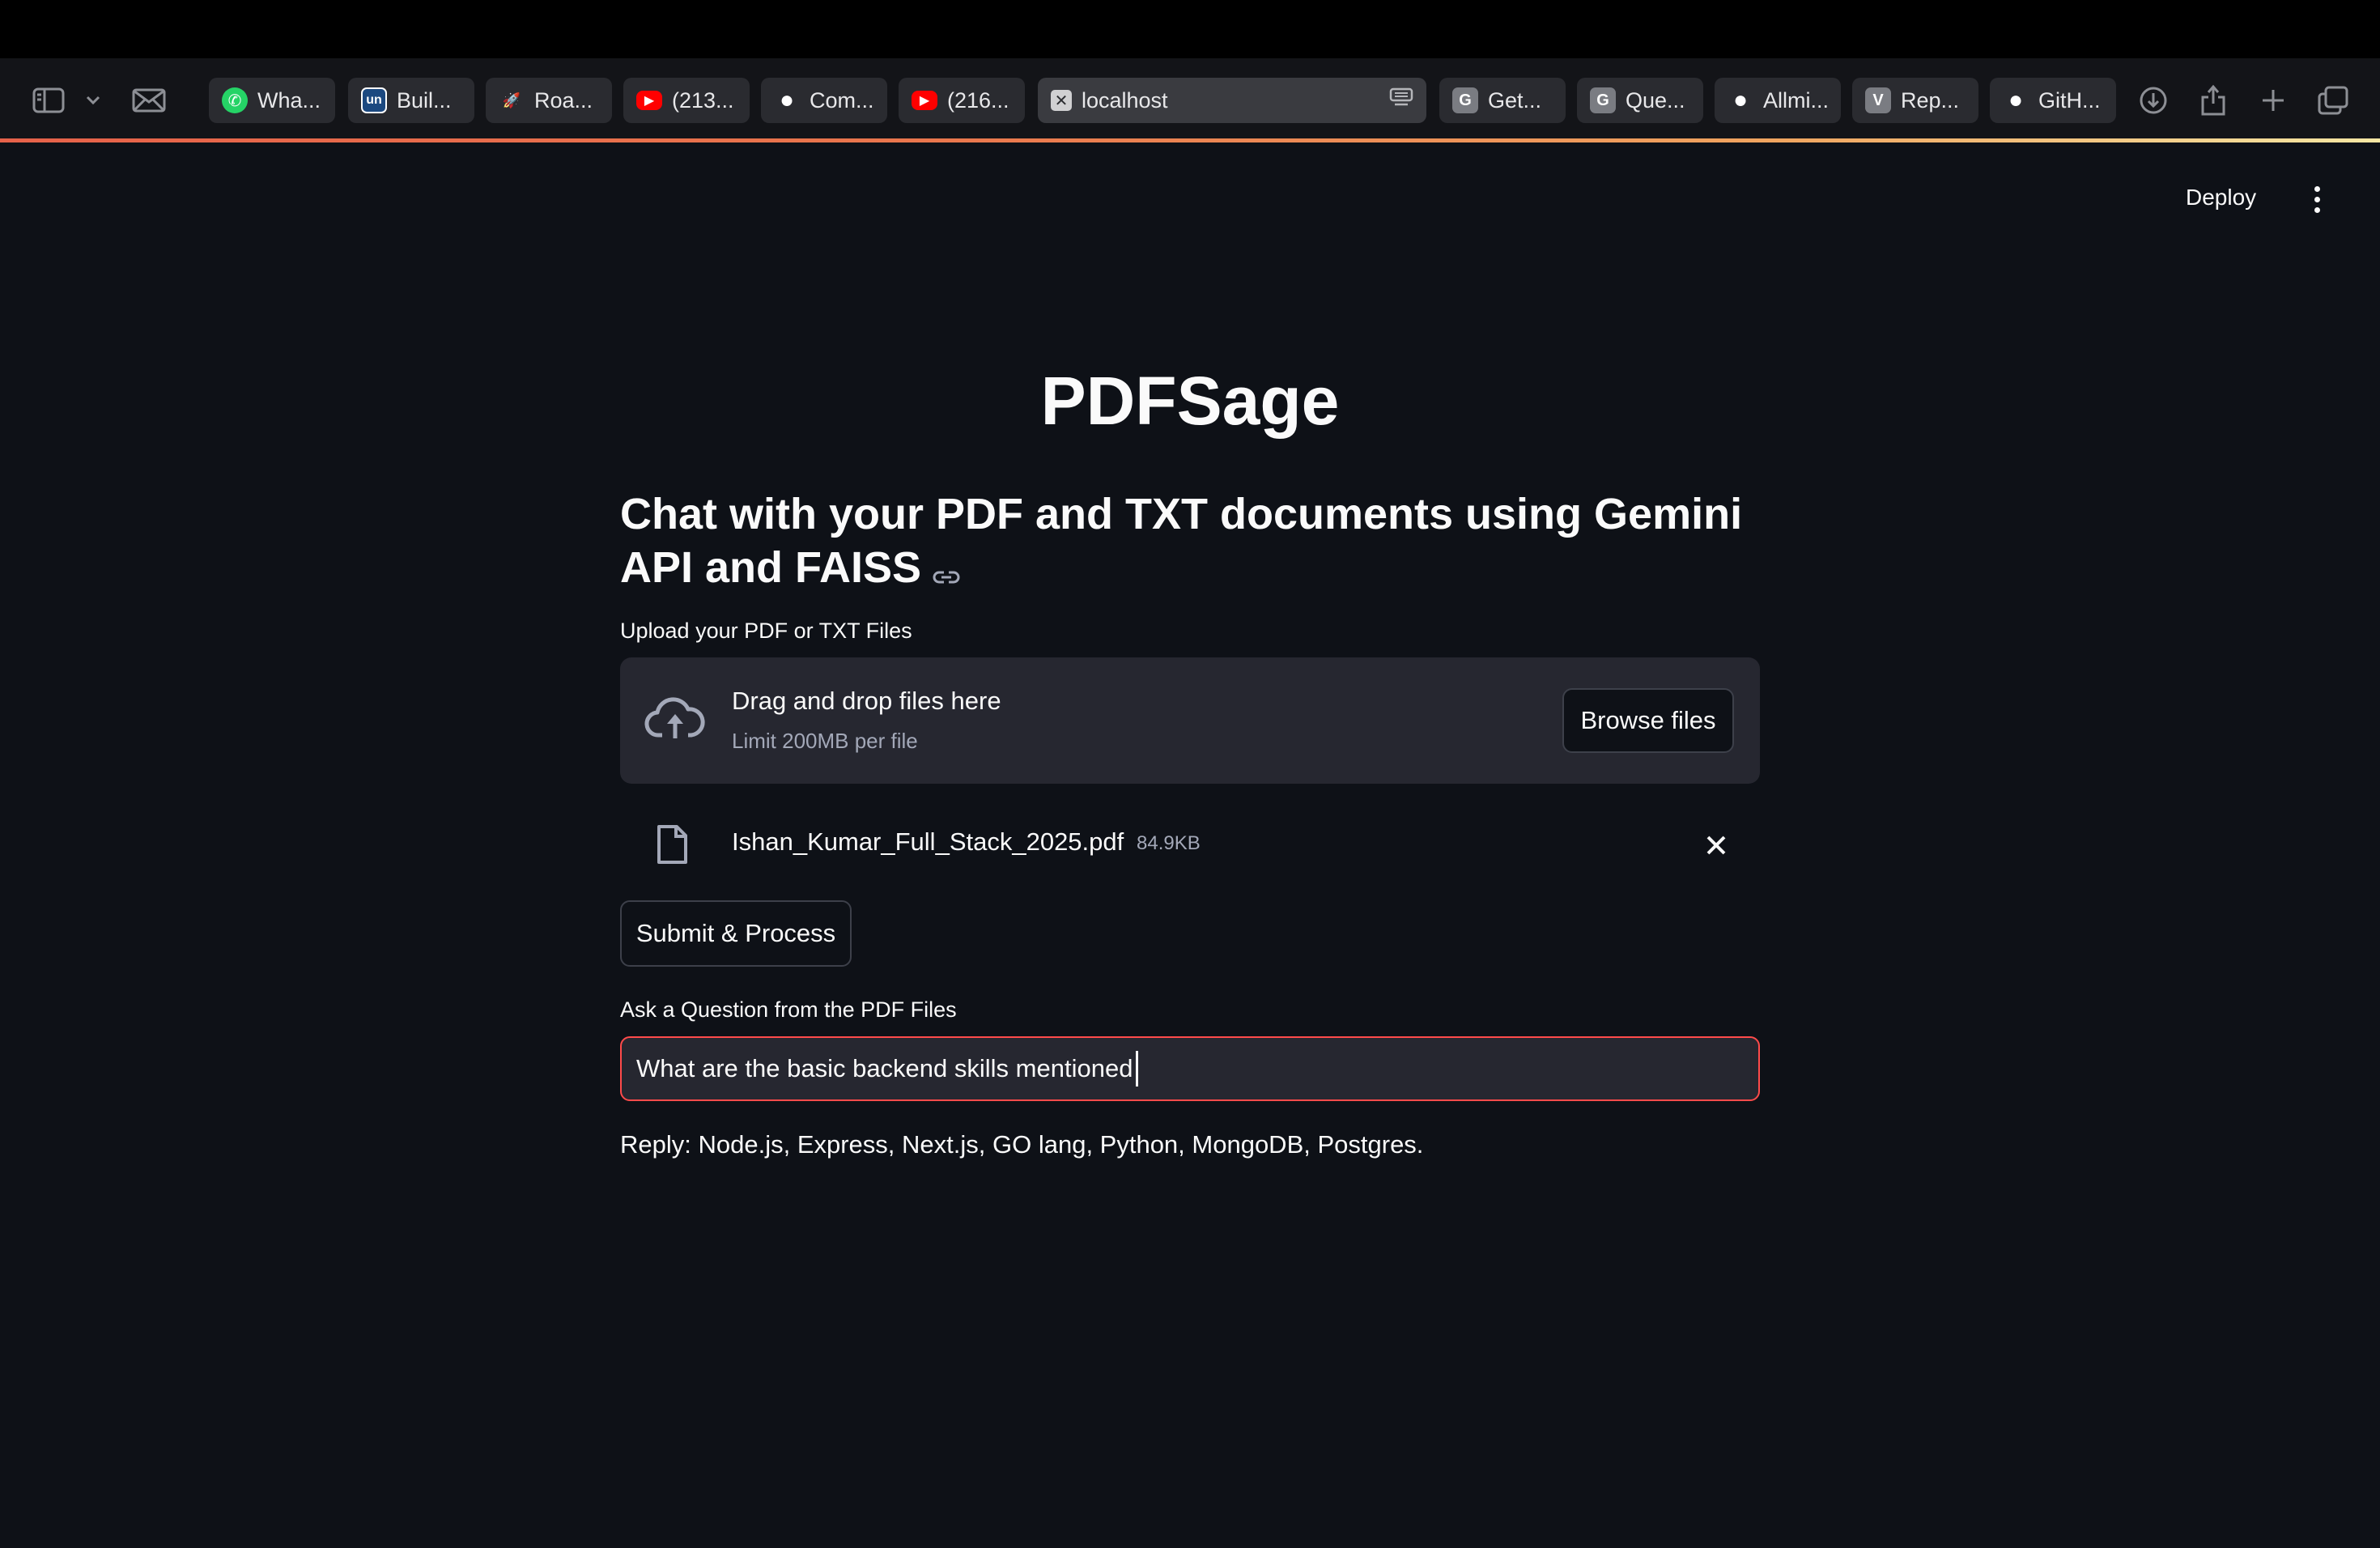  Describe the element at coordinates (1878, 100) in the screenshot. I see `v-icon: V` at that location.